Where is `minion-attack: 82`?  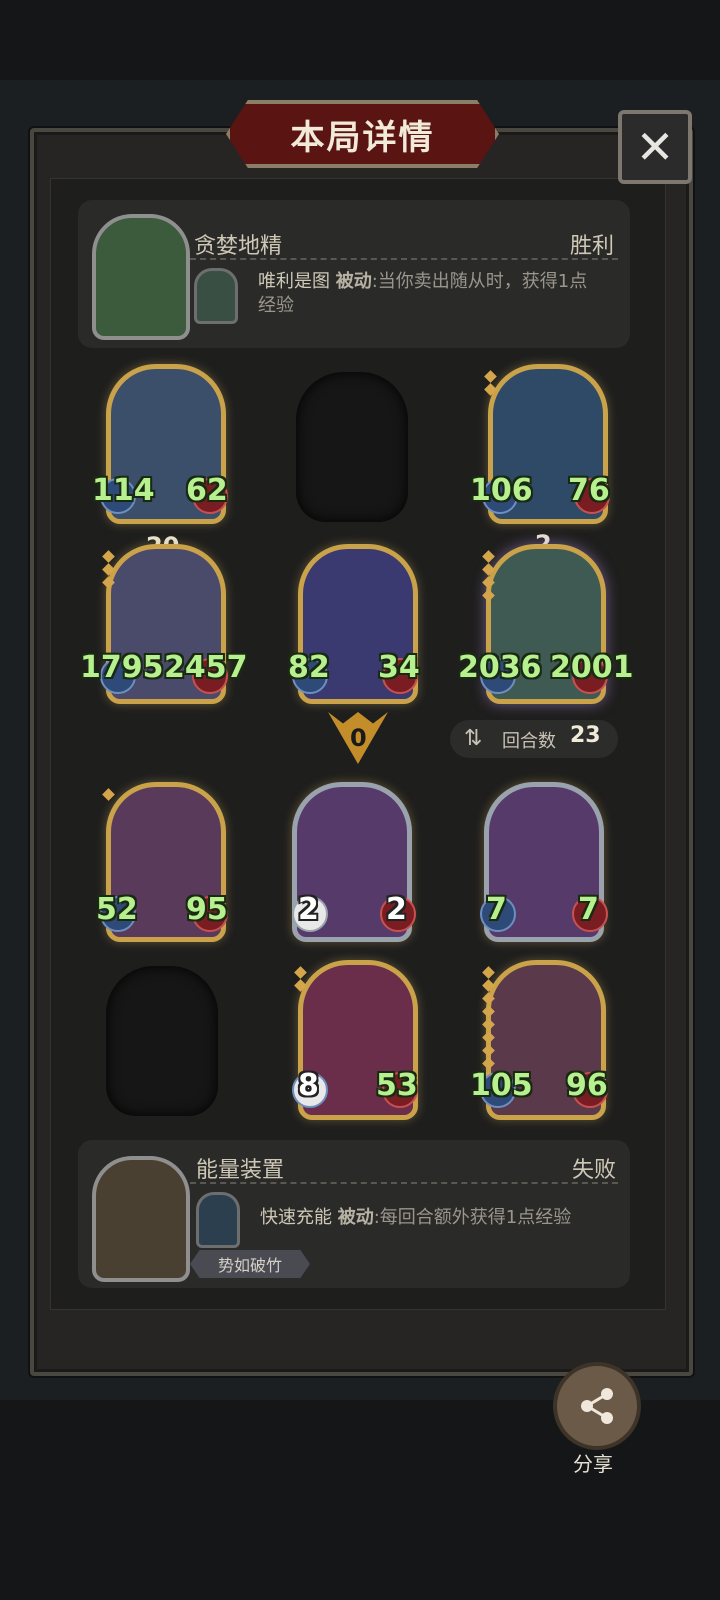 minion-attack: 82 is located at coordinates (309, 667).